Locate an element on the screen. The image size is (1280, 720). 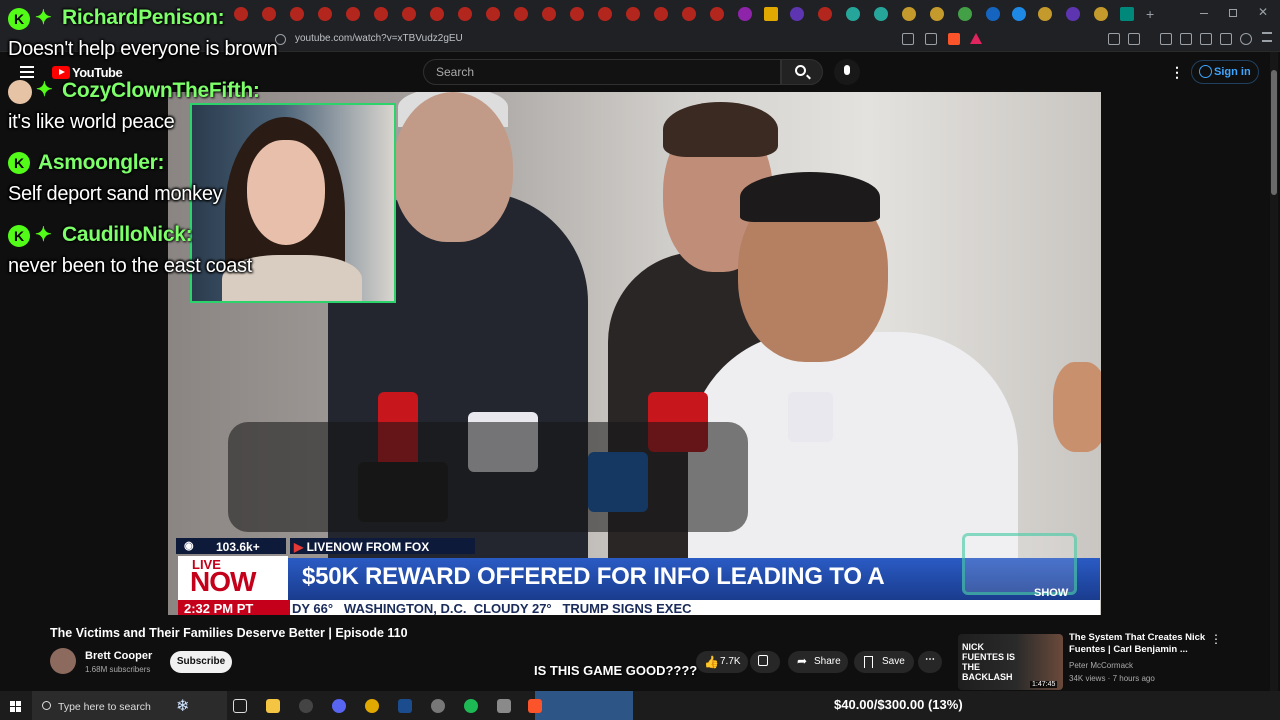
spotify-icon is located at coordinates (471, 706).